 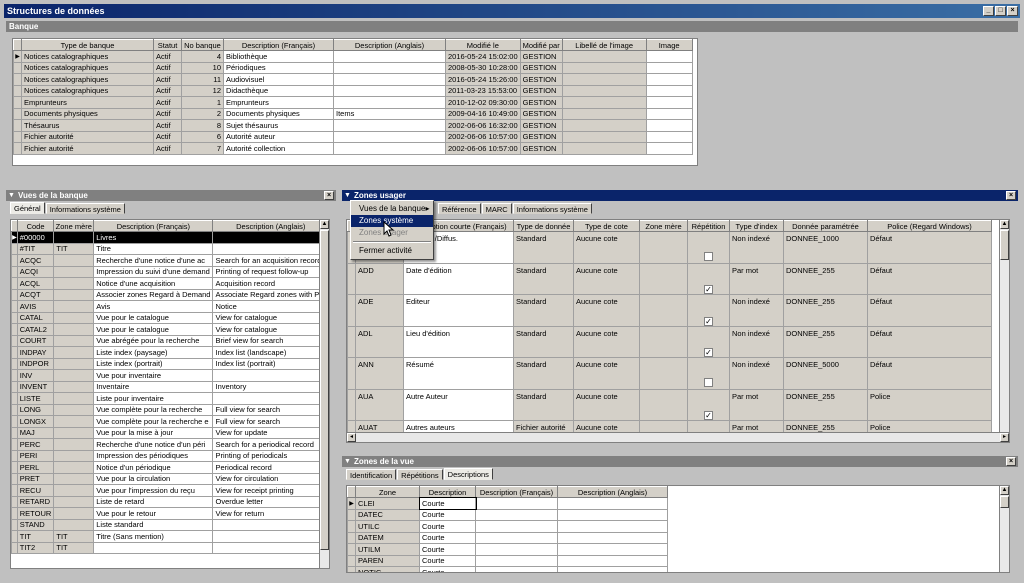 What do you see at coordinates (278, 90) in the screenshot?
I see `table-cell: Didacthèque` at bounding box center [278, 90].